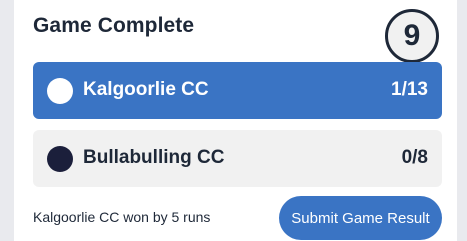  Describe the element at coordinates (409, 89) in the screenshot. I see `team-score: 1/13` at that location.